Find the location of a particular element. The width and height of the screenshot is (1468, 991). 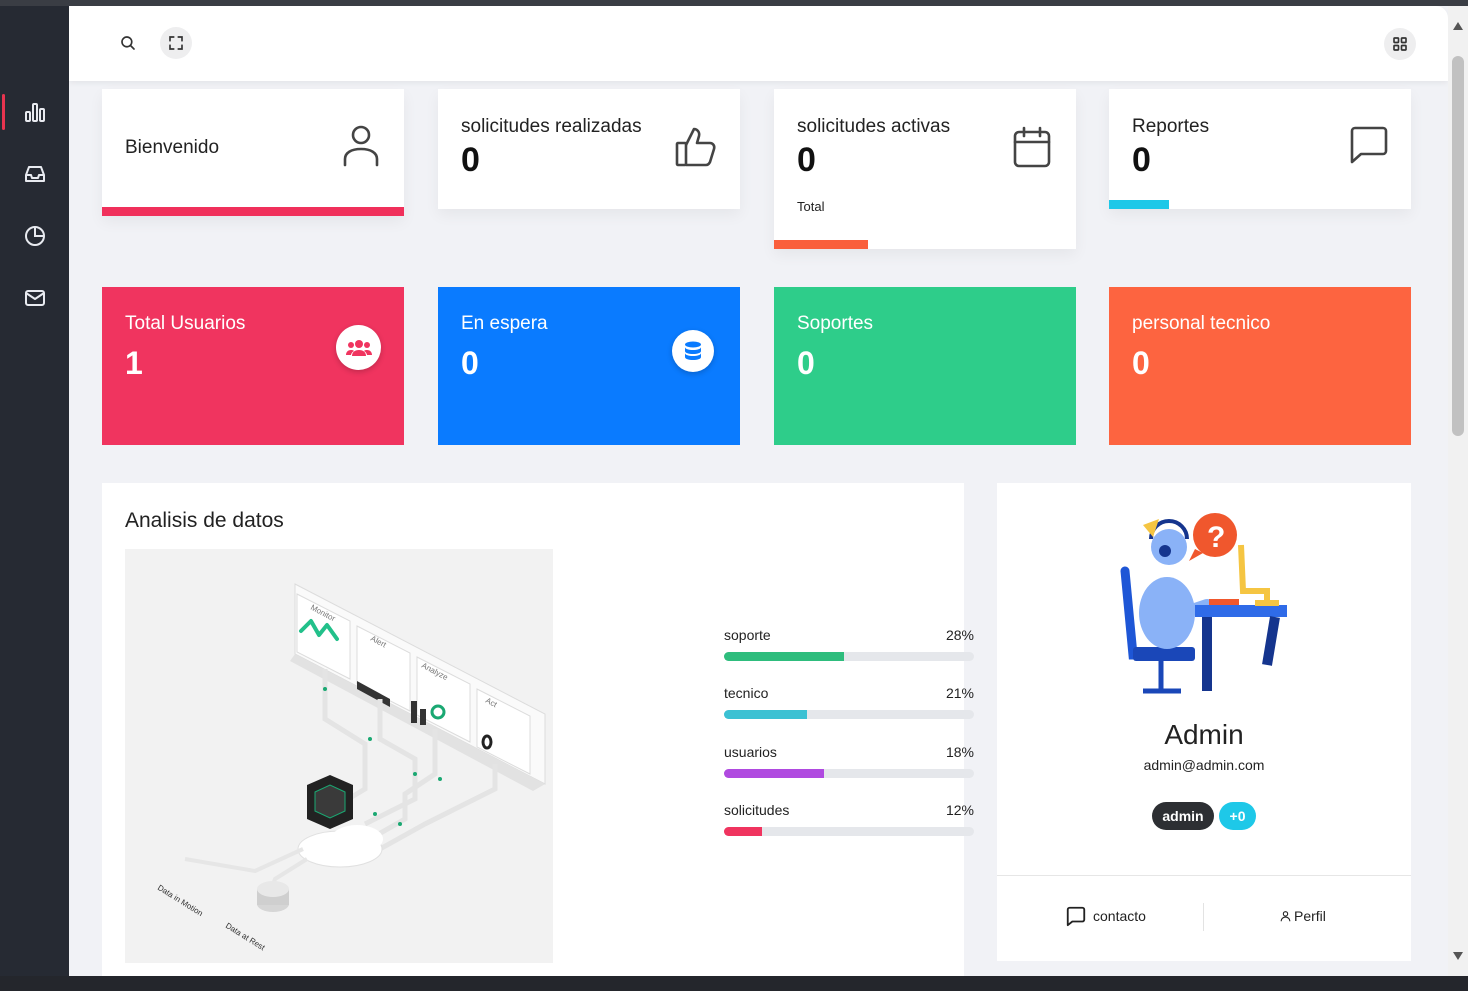

welcome-card: Bienvenido is located at coordinates (253, 152).